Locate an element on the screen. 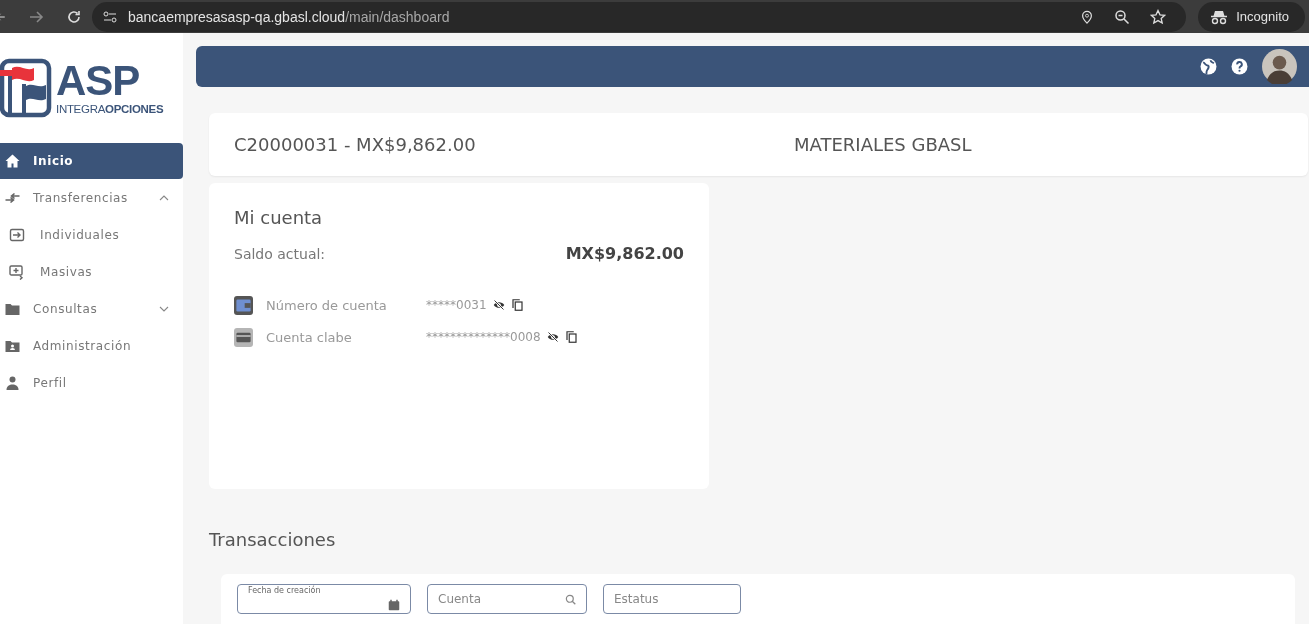 Image resolution: width=1309 pixels, height=624 pixels. logo-wordmark: ASP is located at coordinates (98, 81).